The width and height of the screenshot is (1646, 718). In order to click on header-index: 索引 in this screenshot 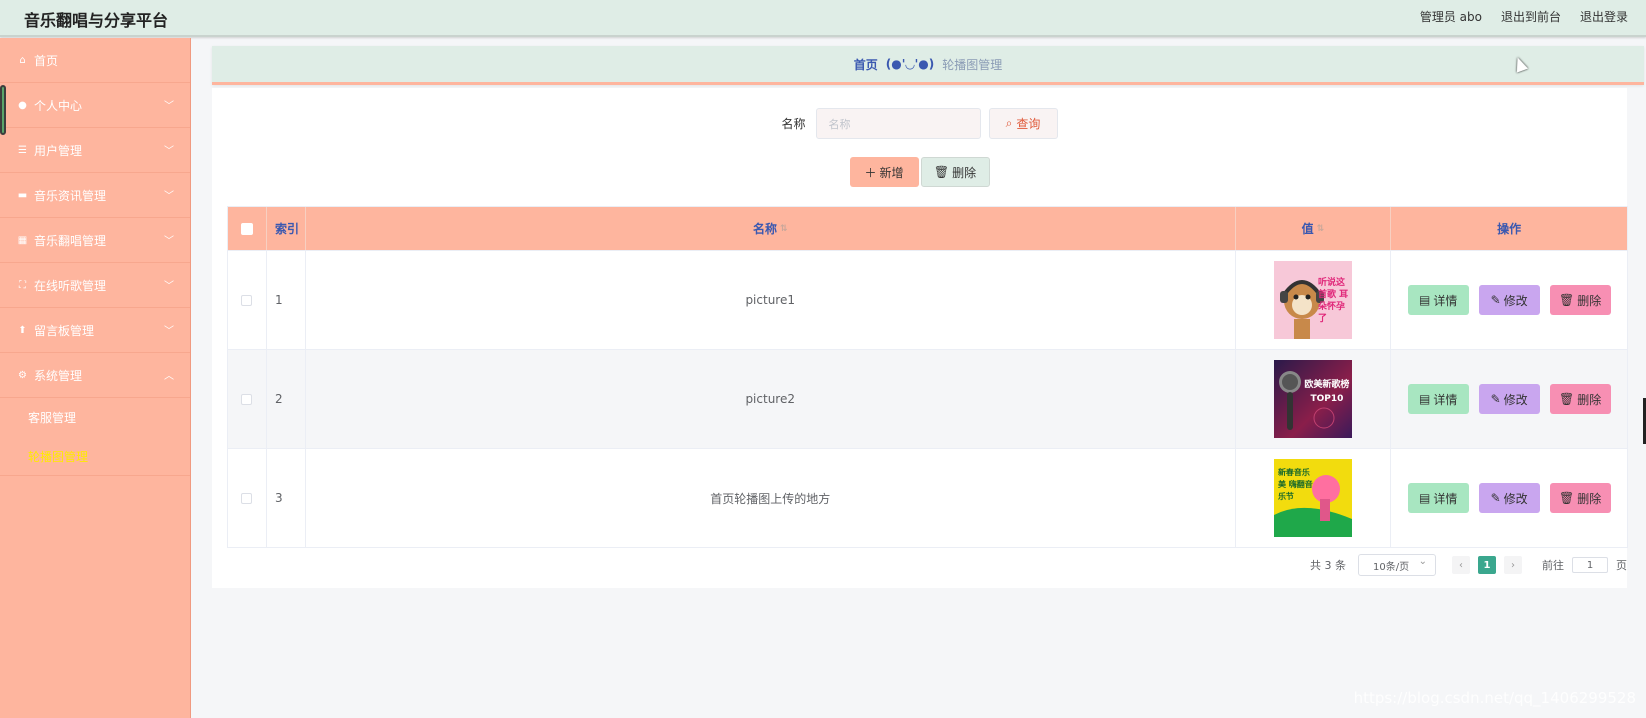, I will do `click(286, 228)`.